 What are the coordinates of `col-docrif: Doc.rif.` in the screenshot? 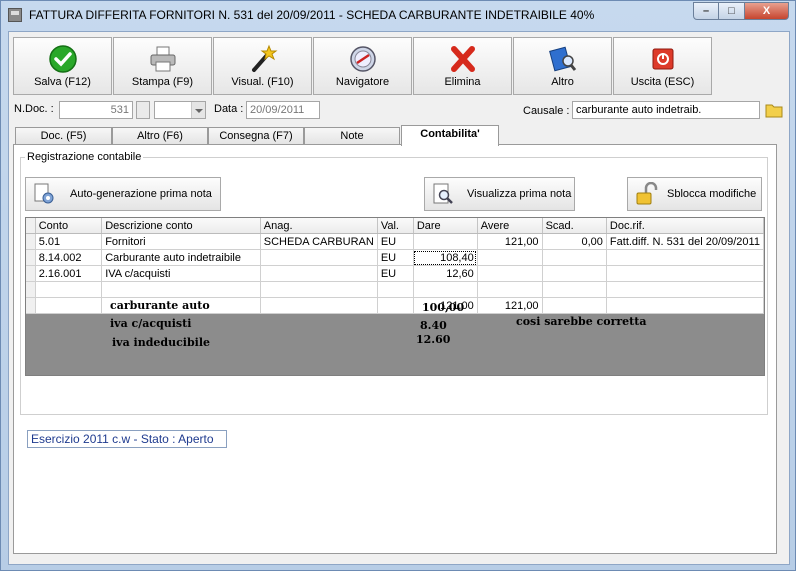 It's located at (685, 226).